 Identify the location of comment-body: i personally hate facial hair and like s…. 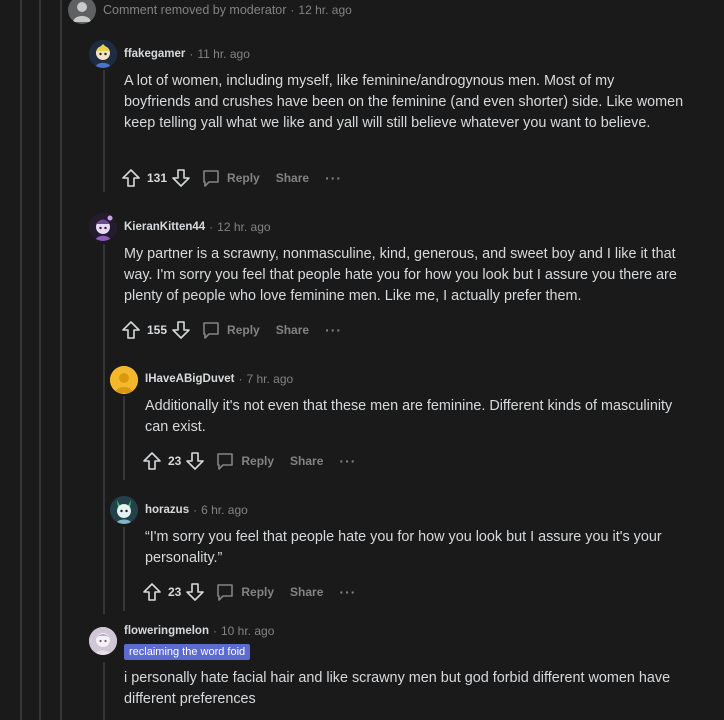
(397, 688).